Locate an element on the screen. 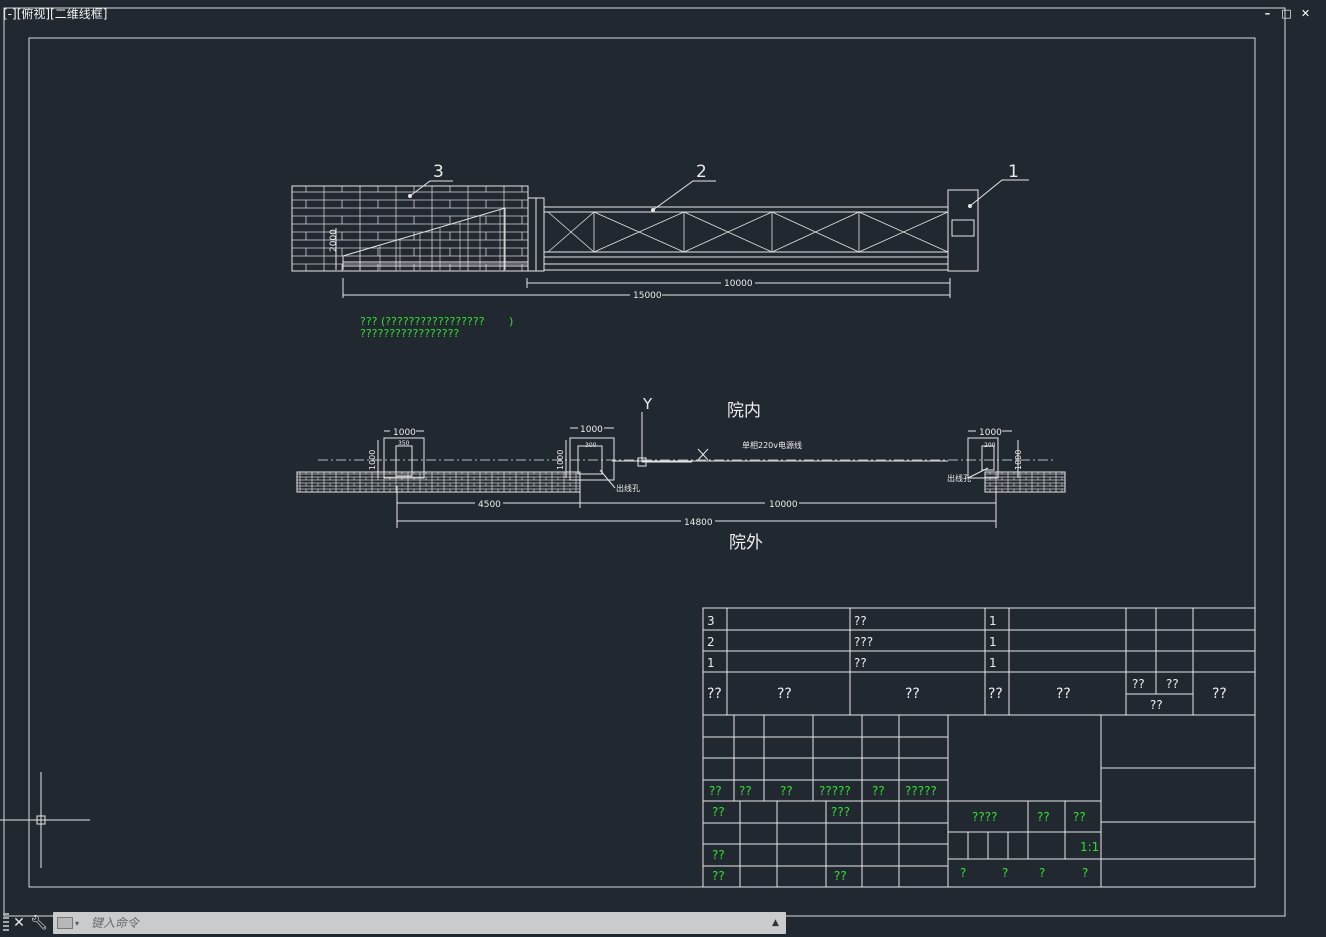 The height and width of the screenshot is (937, 1326). gate-x-bracing is located at coordinates (748, 232).